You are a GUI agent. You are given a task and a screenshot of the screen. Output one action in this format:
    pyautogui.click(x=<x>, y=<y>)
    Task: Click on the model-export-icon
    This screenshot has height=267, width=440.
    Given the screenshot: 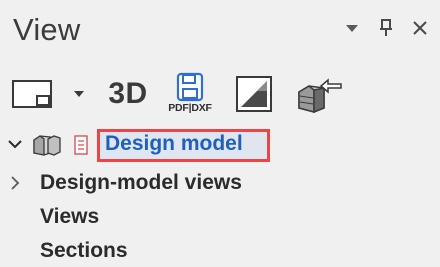 What is the action you would take?
    pyautogui.click(x=320, y=96)
    